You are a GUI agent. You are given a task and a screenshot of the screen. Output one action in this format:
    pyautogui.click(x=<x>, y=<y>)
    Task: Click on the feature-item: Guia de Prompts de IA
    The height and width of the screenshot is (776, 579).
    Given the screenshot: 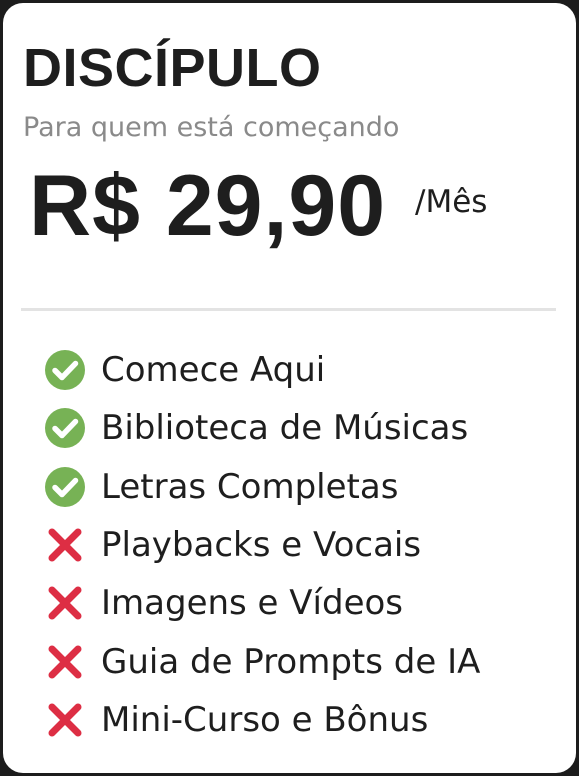 What is the action you would take?
    pyautogui.click(x=261, y=661)
    